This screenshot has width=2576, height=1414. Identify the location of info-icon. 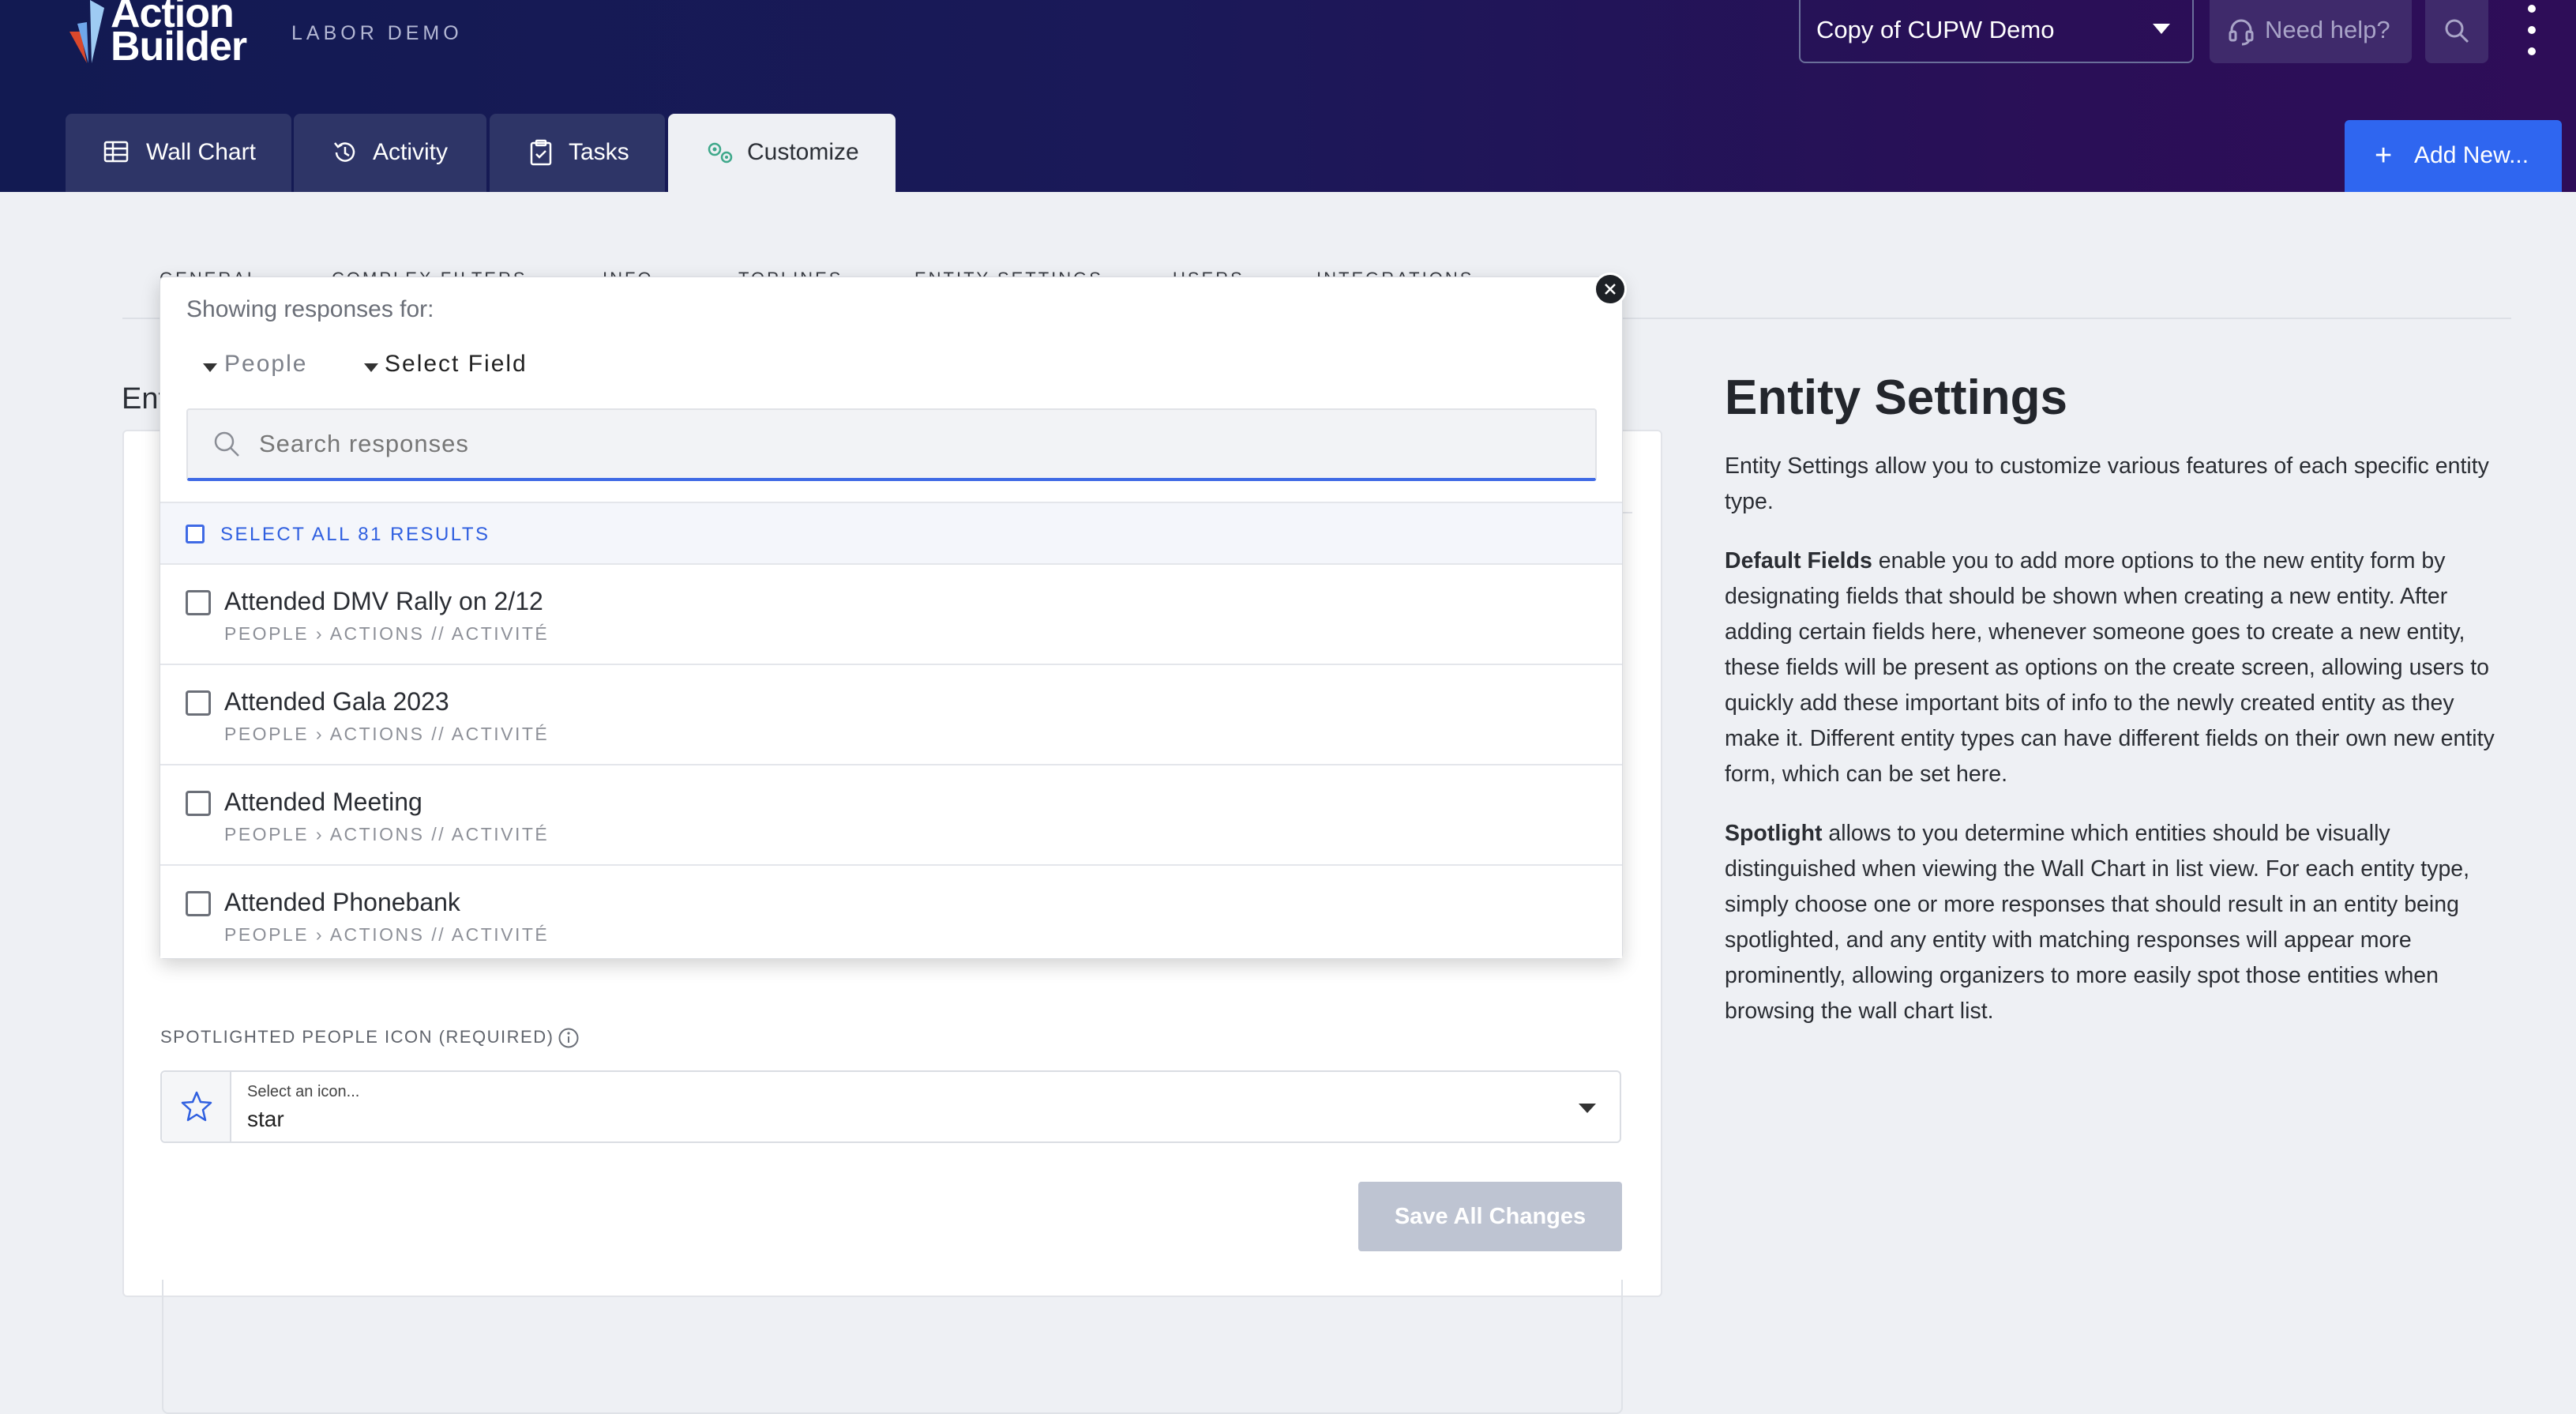
(569, 1038).